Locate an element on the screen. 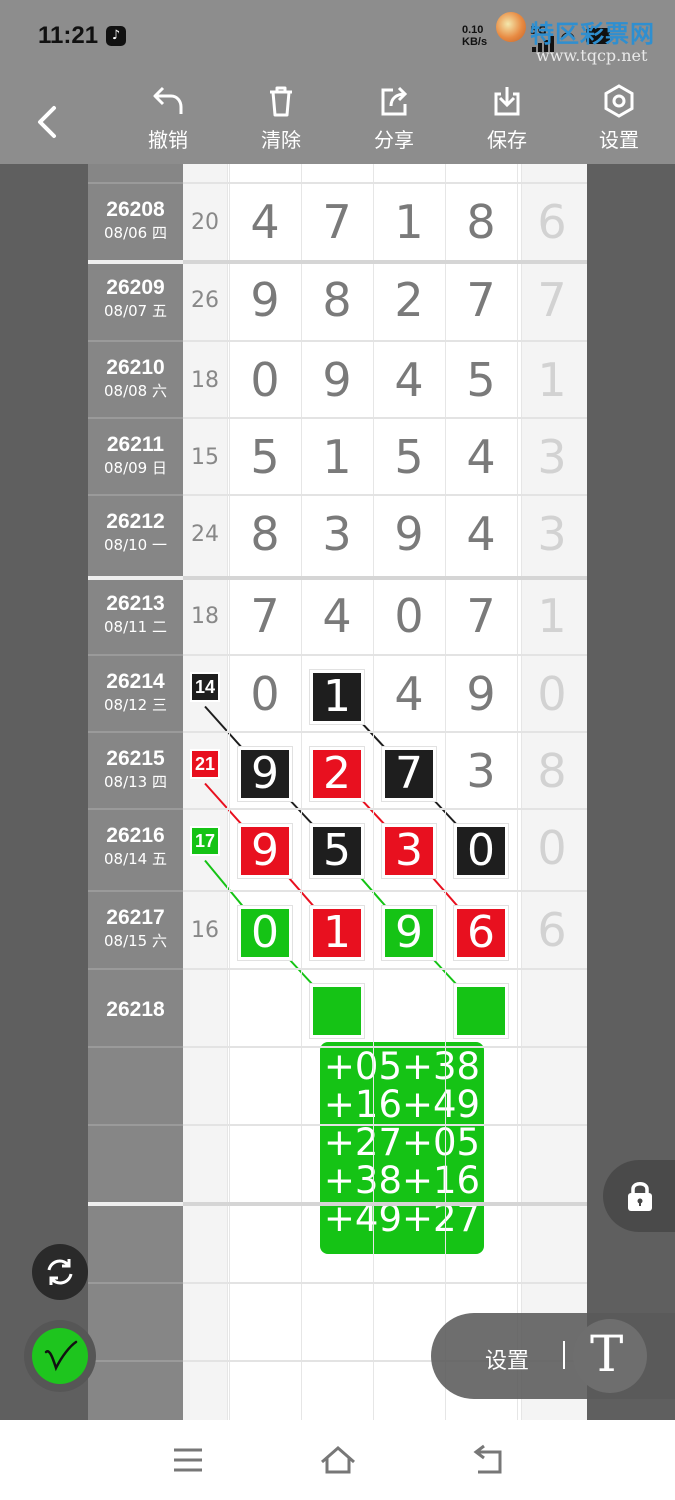 The height and width of the screenshot is (1500, 675). tail-digit-cell: 7 is located at coordinates (551, 300).